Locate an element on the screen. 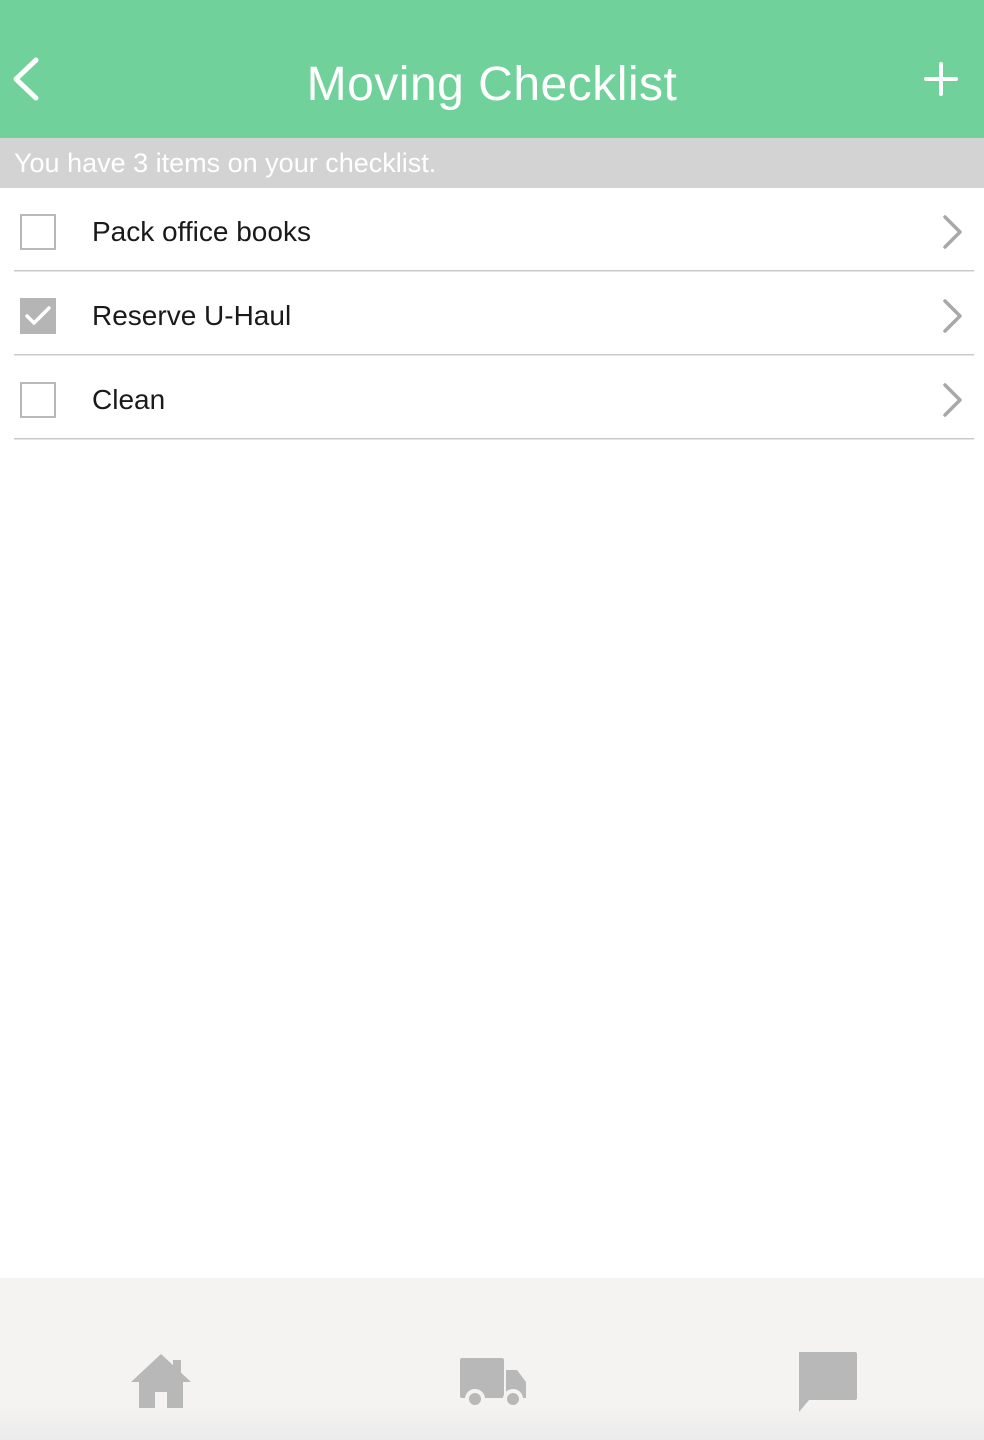 The height and width of the screenshot is (1440, 984). checkmark-icon is located at coordinates (38, 315).